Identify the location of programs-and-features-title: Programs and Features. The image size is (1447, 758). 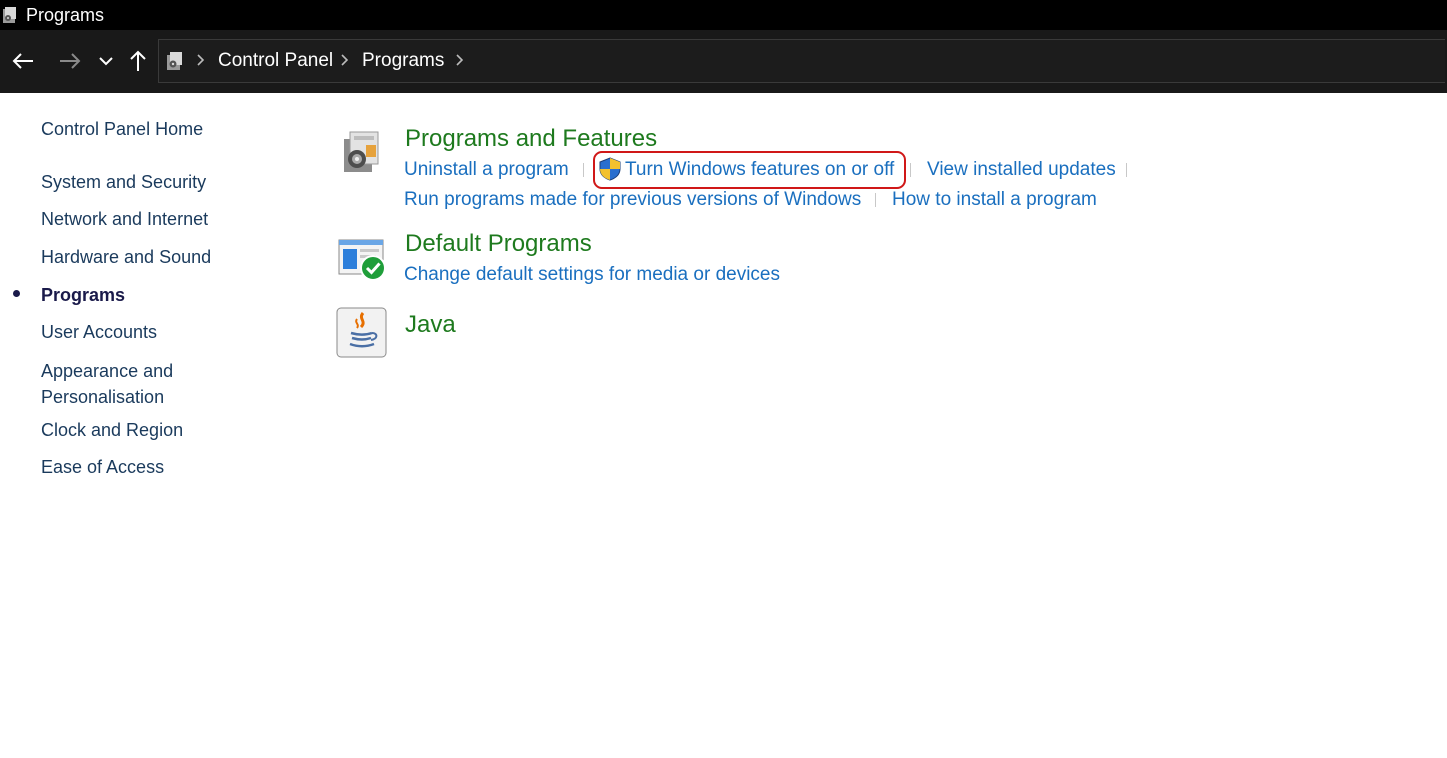
(531, 139).